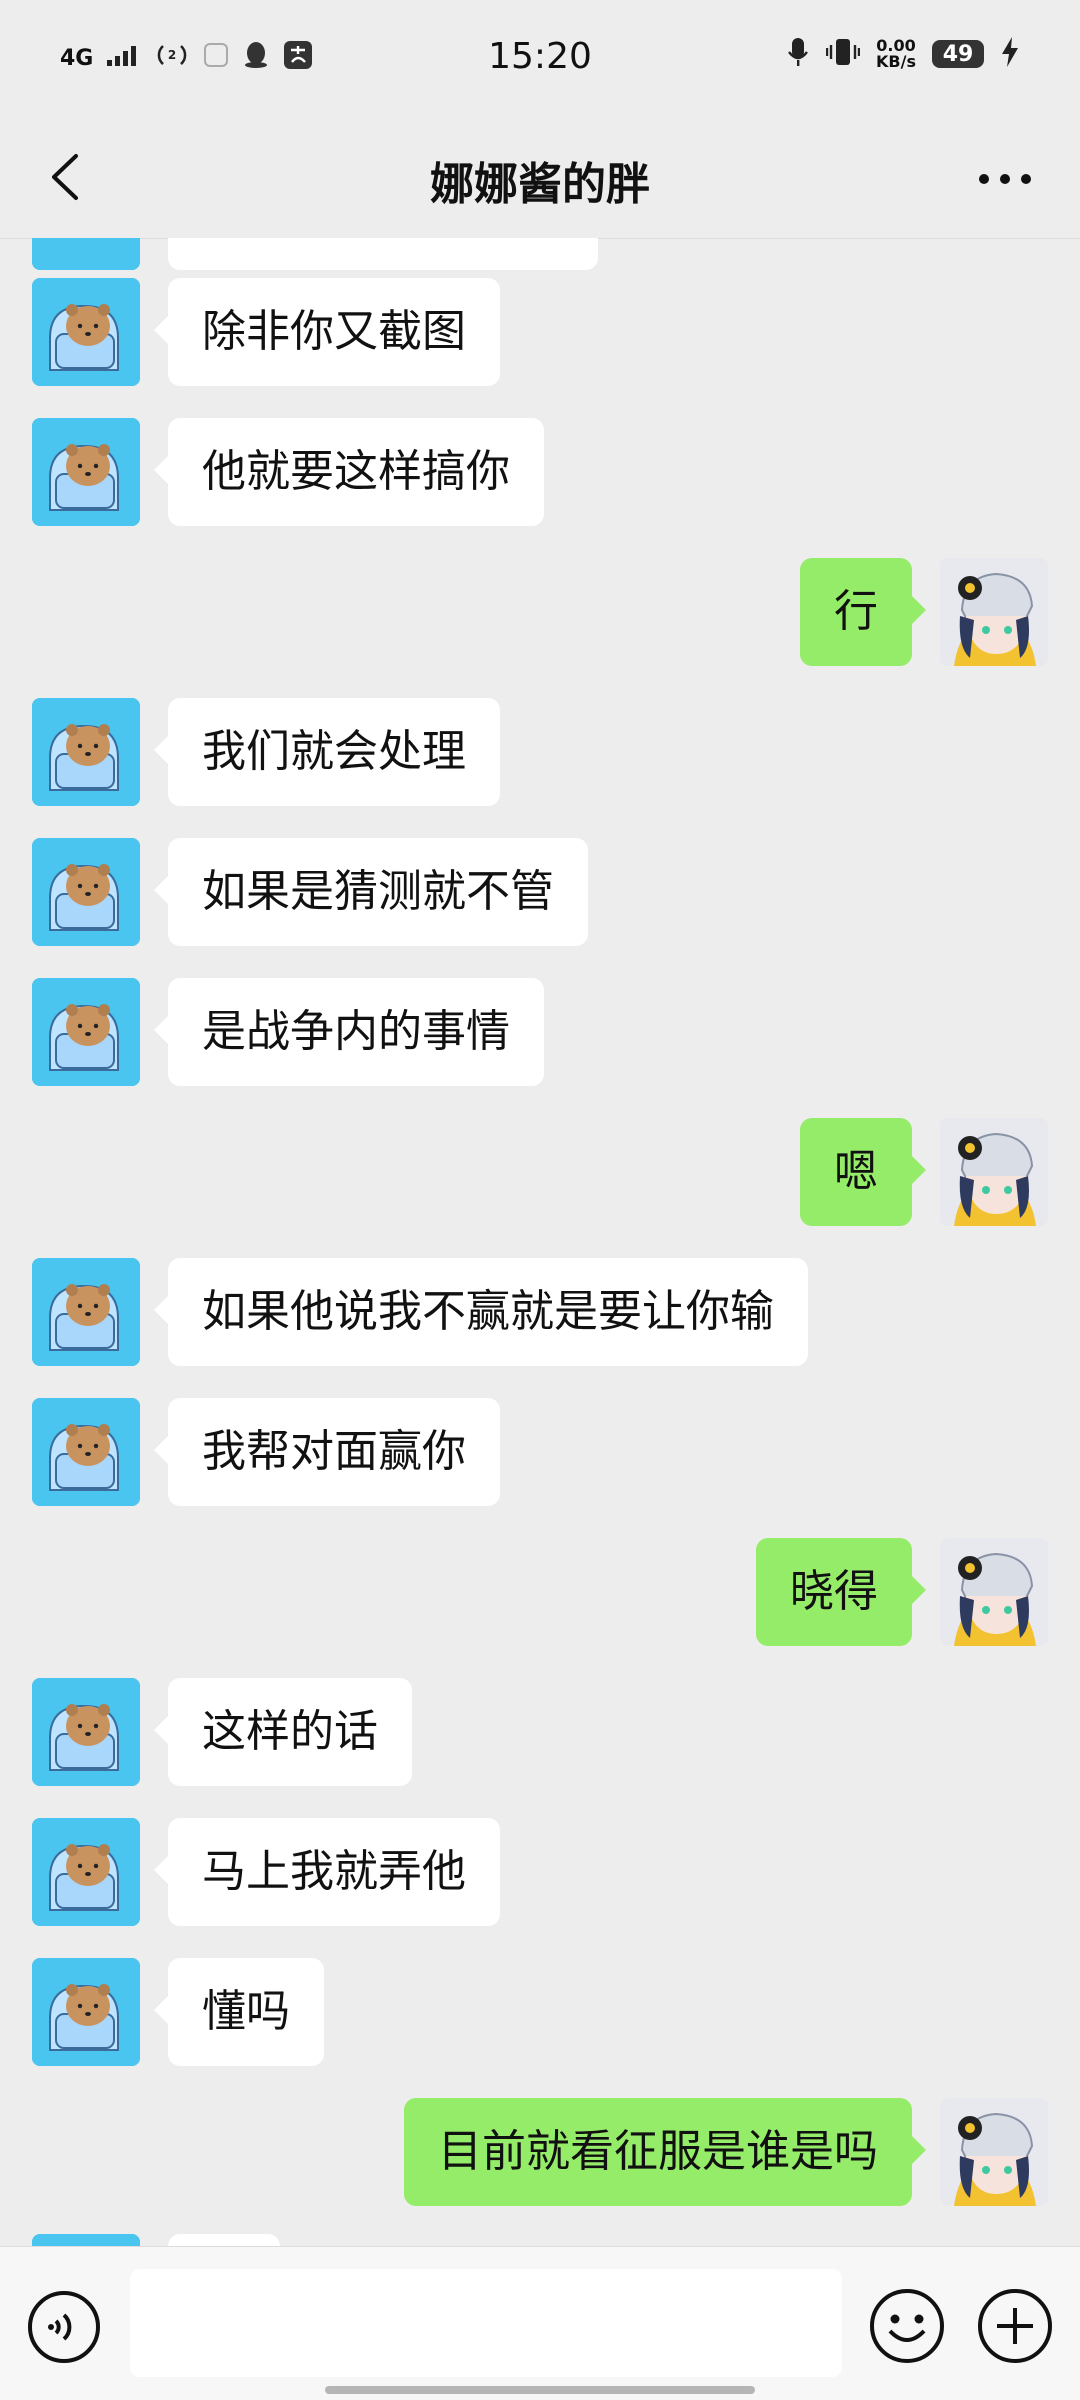  I want to click on incoming-message-row: 马上我就弄他, so click(540, 1872).